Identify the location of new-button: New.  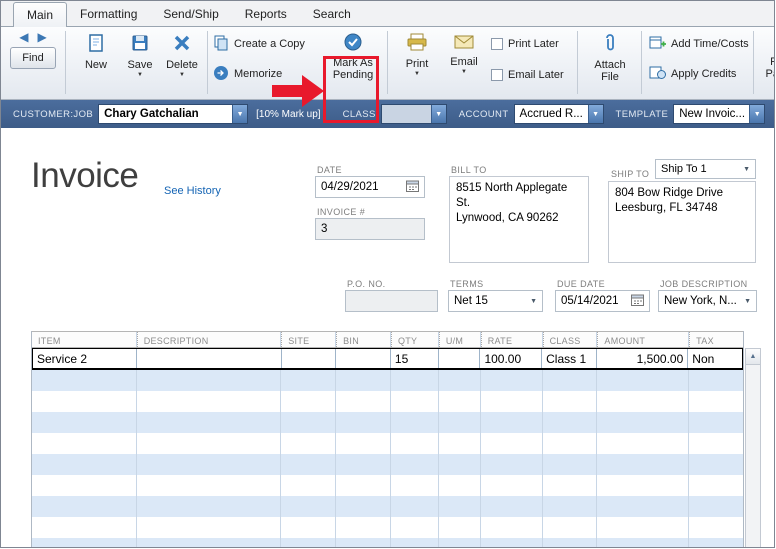
(96, 52).